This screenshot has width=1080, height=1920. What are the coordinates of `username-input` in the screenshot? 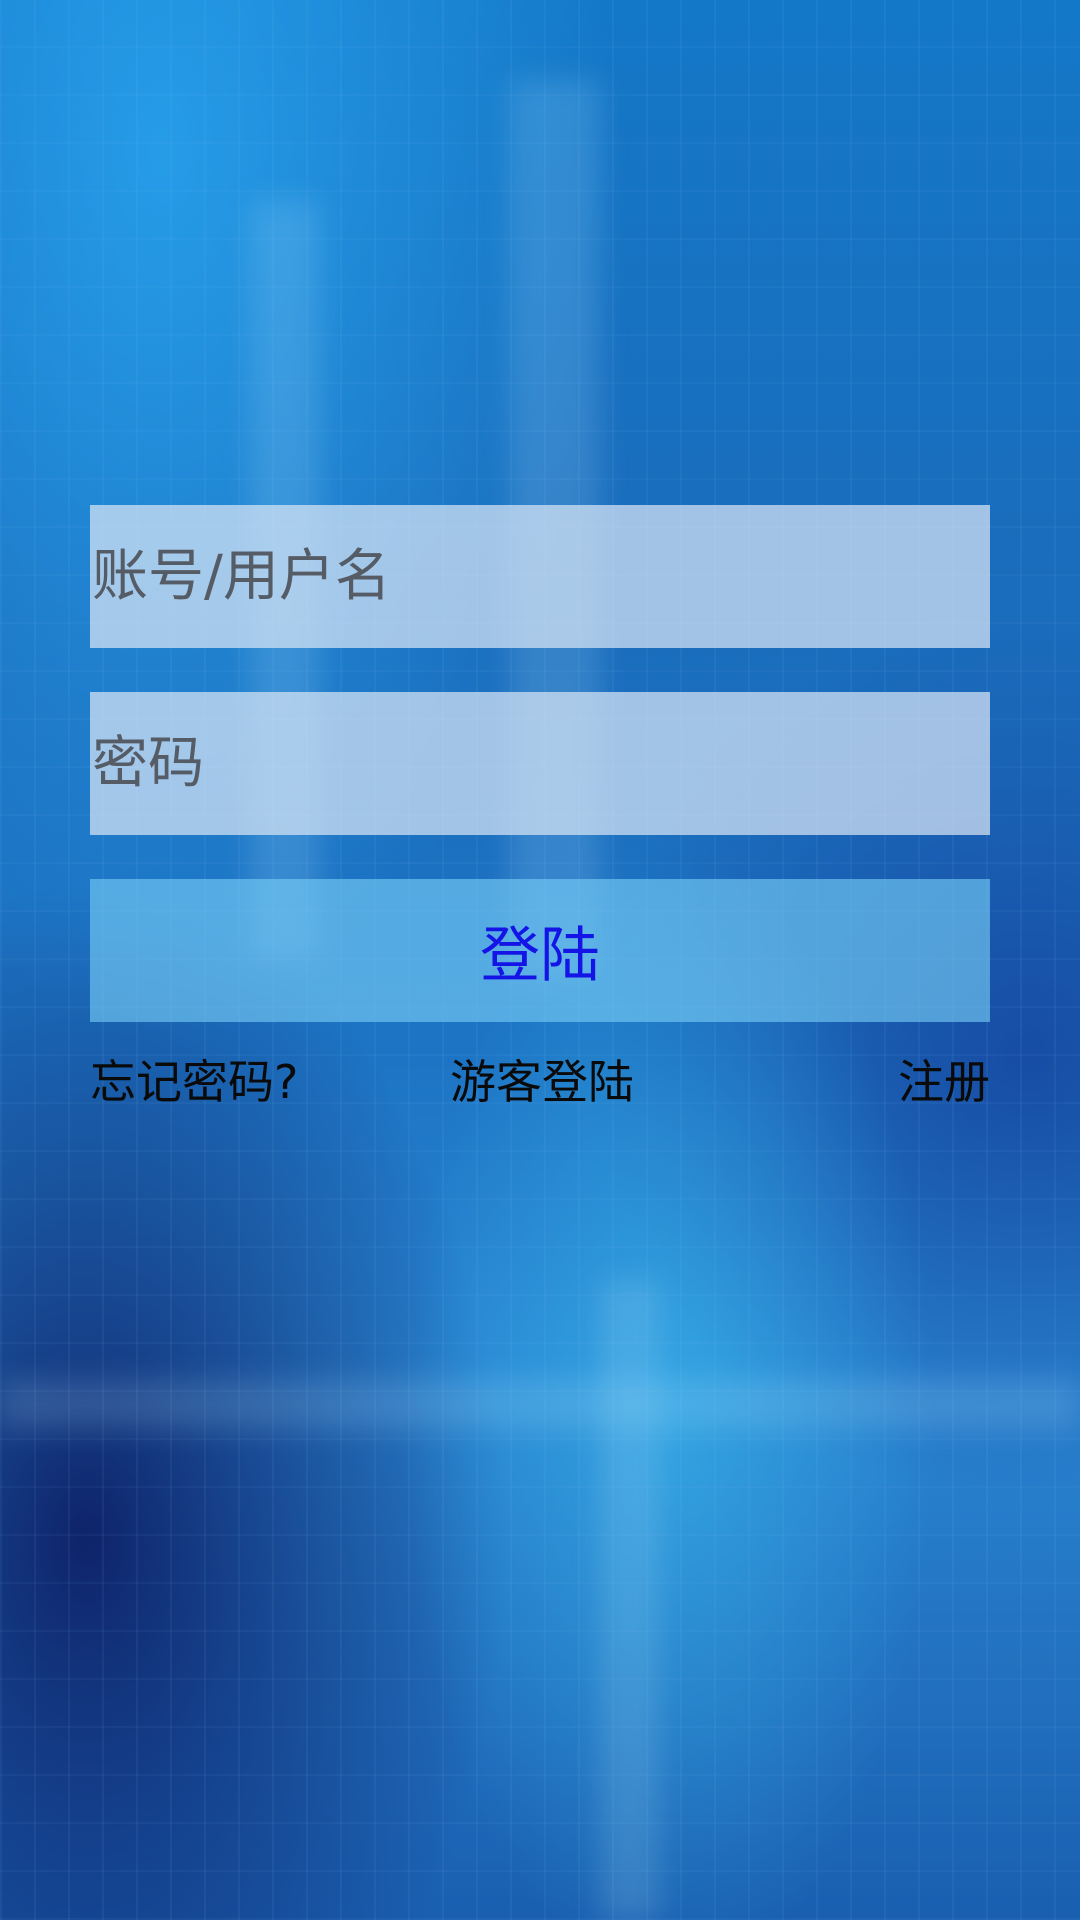 It's located at (540, 576).